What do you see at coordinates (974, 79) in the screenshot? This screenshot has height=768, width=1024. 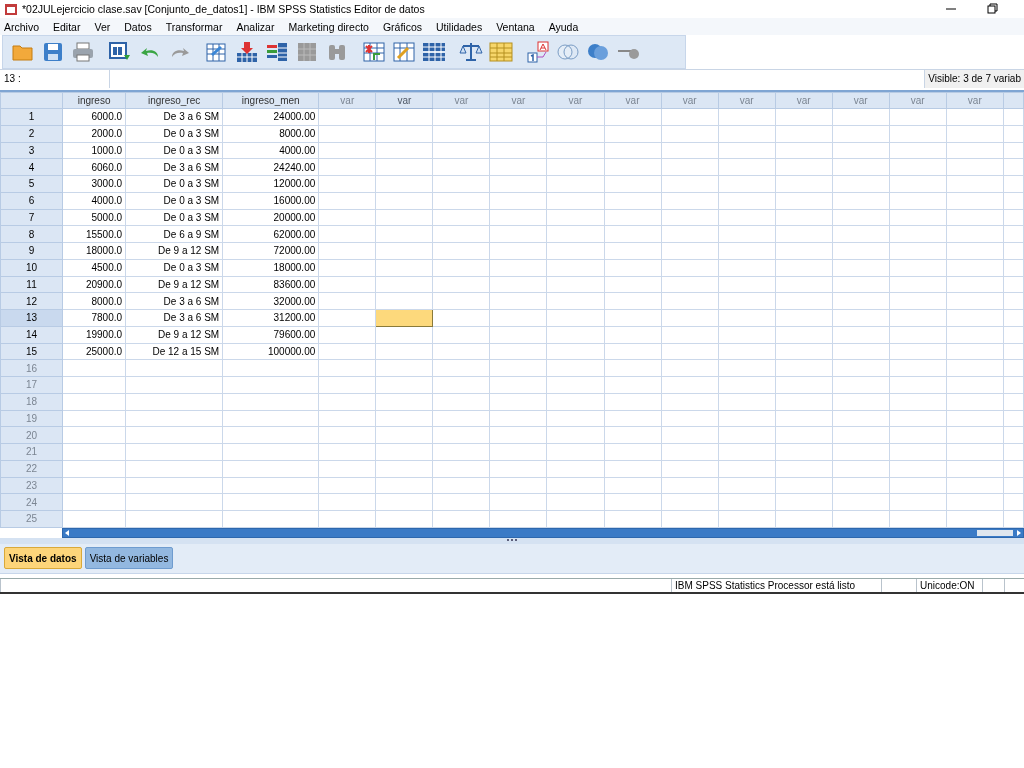 I see `visible-variables-text: Visible: 3 de 7 variab` at bounding box center [974, 79].